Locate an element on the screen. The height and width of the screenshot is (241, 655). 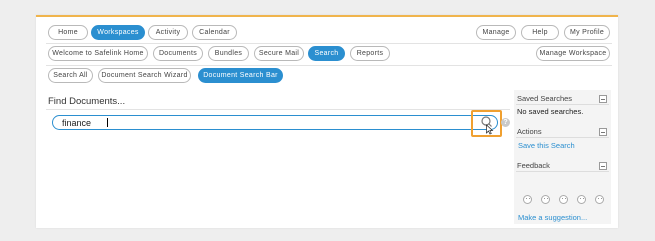
saved-searches-heading: Saved Searches is located at coordinates (545, 98).